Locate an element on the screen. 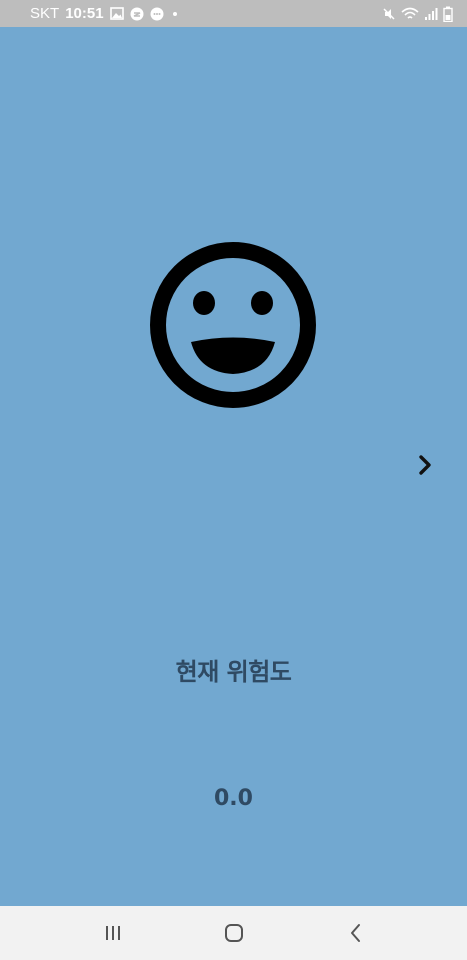  back-icon is located at coordinates (356, 937).